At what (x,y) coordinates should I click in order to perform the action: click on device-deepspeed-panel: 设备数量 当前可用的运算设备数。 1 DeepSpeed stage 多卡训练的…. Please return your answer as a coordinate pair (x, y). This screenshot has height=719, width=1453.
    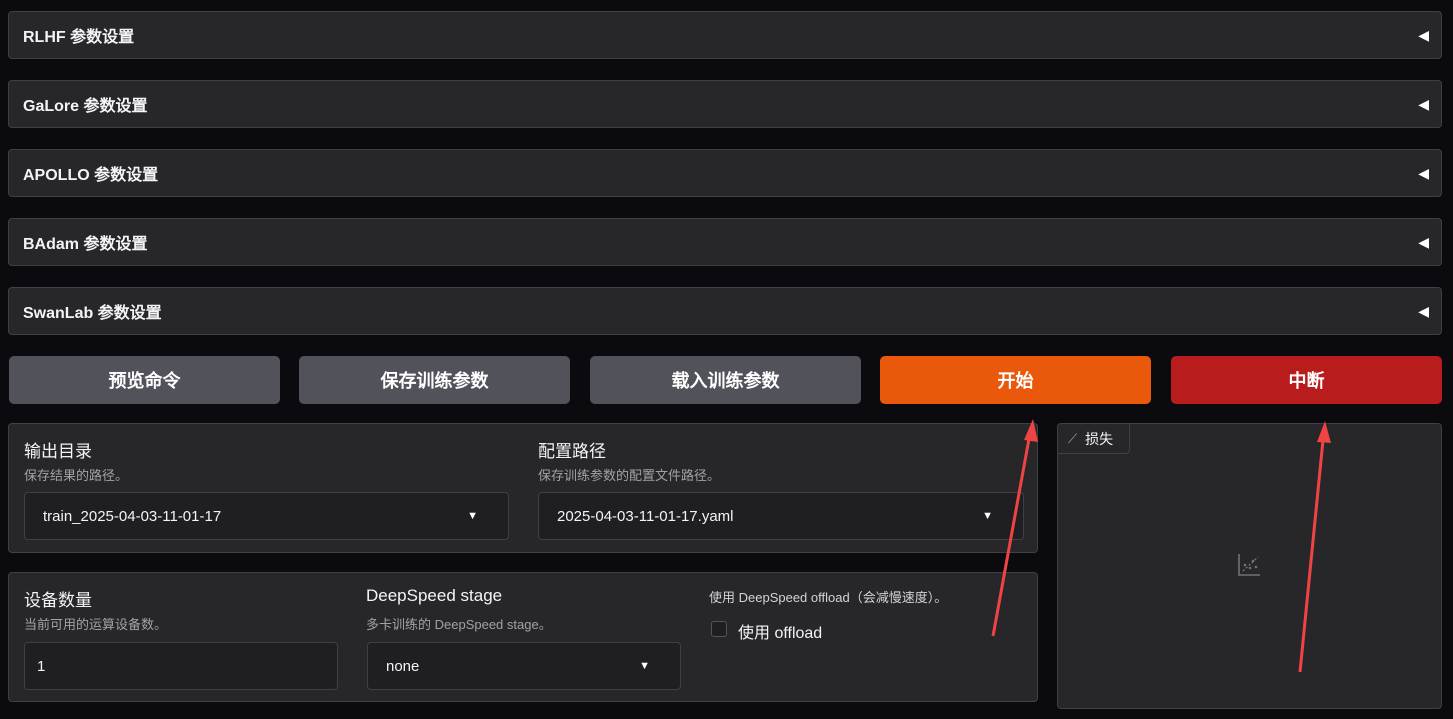
    Looking at the image, I should click on (523, 637).